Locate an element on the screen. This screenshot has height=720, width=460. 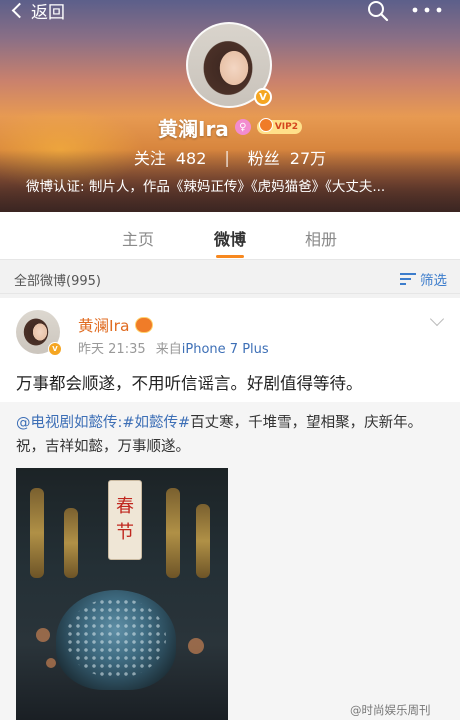
post-count-label: 全部微博(995) is located at coordinates (57, 281).